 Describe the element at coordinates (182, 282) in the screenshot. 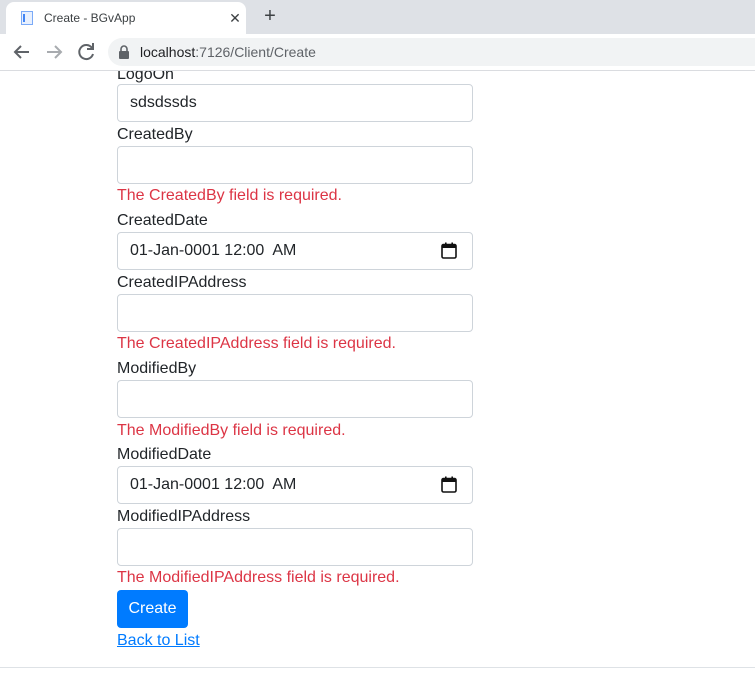

I see `created-ip-label: CreatedIPAddress` at that location.